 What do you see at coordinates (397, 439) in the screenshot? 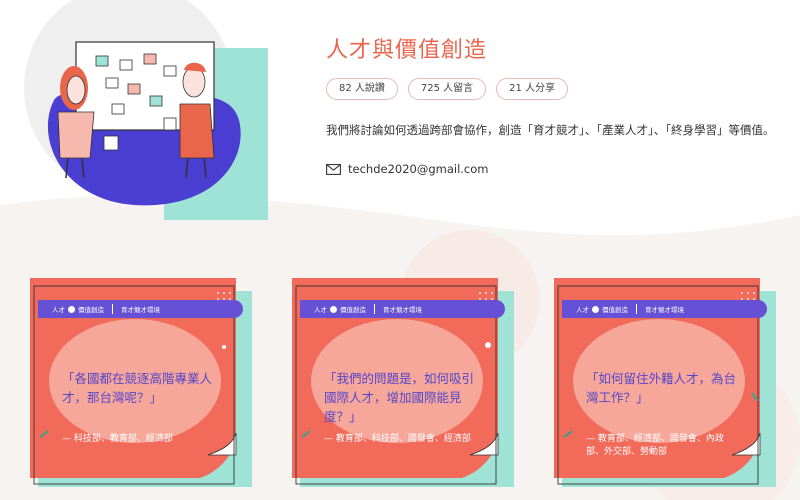
I see `card-departments: — 教育部、科技部、國發會、經濟部` at bounding box center [397, 439].